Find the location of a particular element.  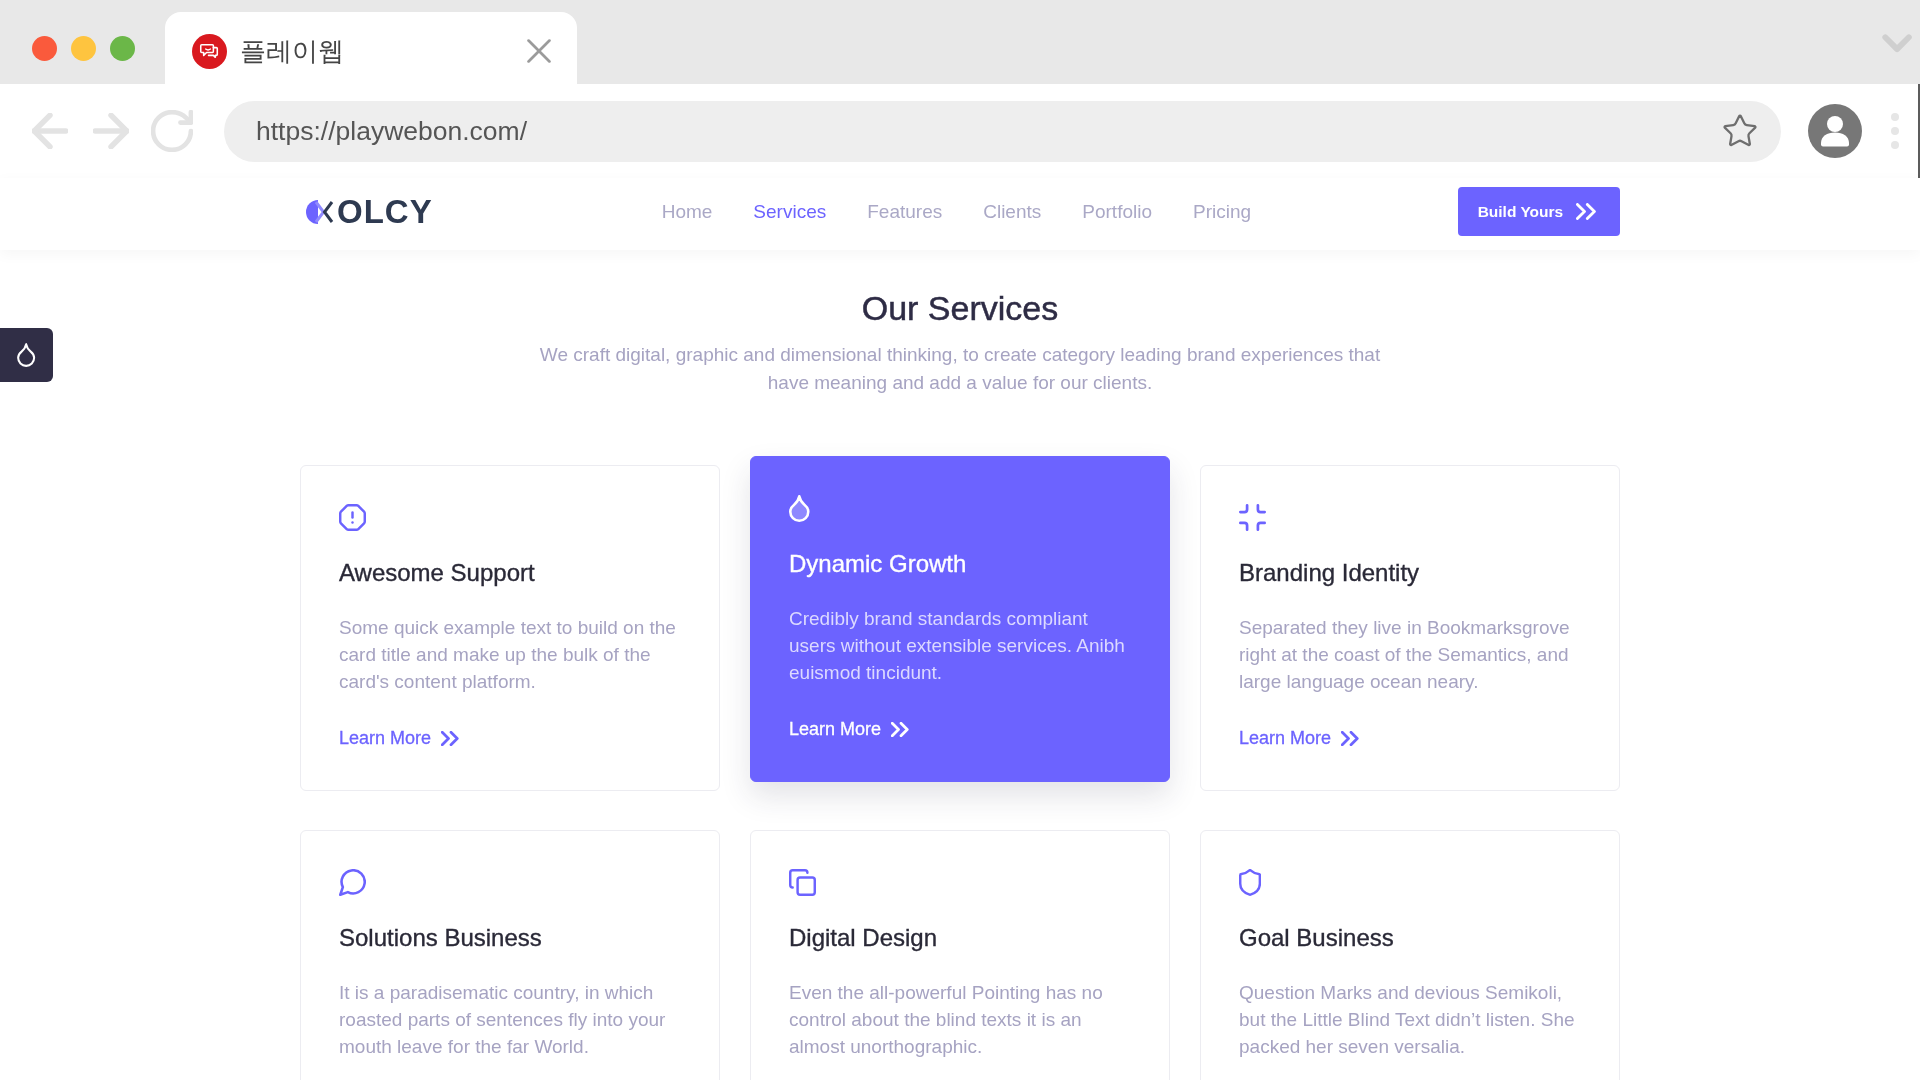

nav-link: Features is located at coordinates (905, 211).